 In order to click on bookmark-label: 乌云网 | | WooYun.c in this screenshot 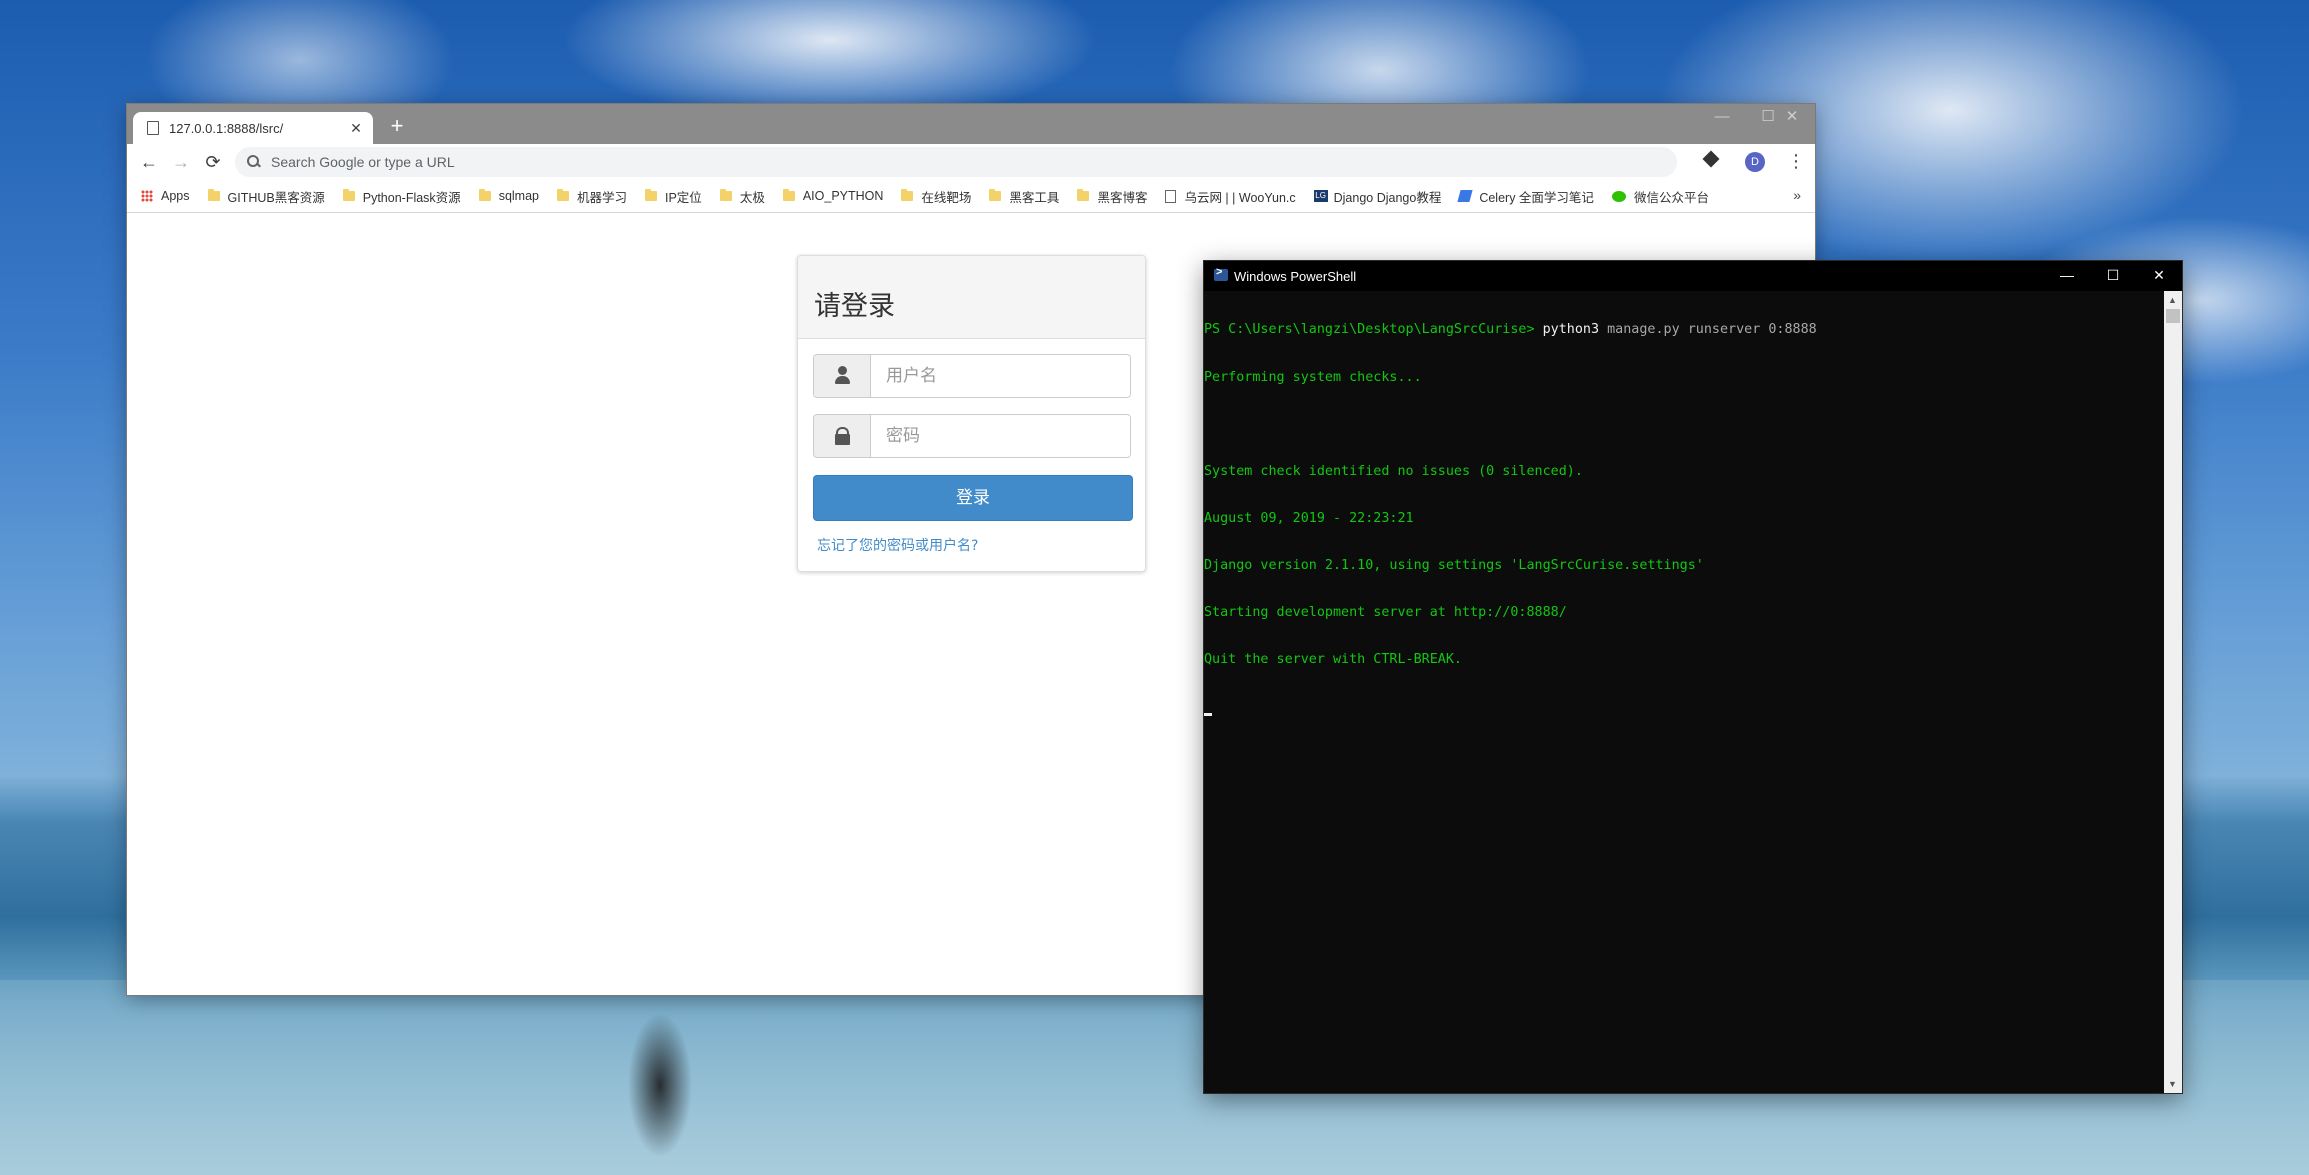, I will do `click(1240, 197)`.